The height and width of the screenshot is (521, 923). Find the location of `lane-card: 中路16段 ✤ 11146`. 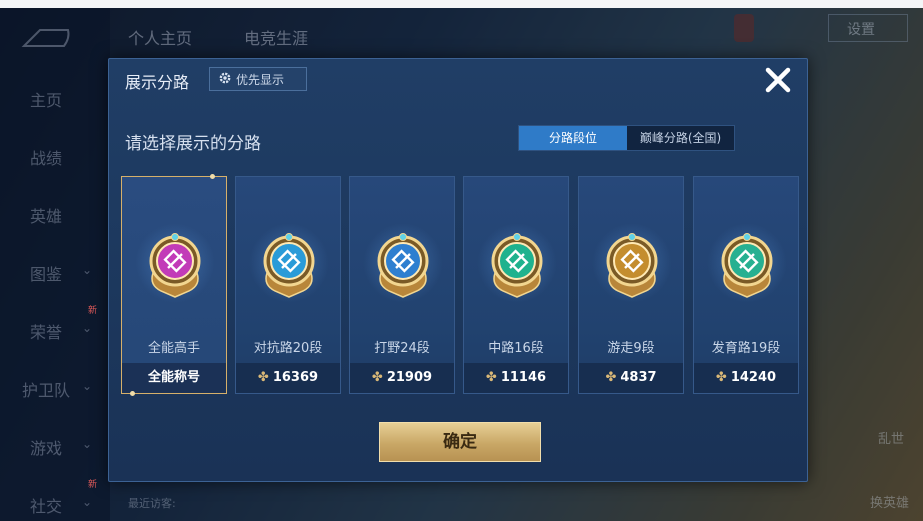

lane-card: 中路16段 ✤ 11146 is located at coordinates (516, 285).